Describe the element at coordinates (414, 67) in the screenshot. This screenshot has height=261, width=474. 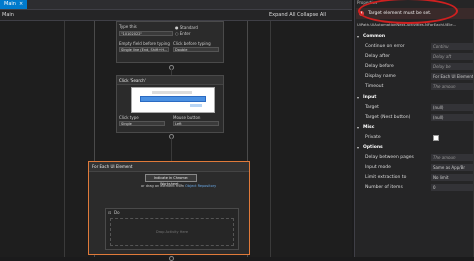
I see `property-row: Delay before Delay be` at that location.